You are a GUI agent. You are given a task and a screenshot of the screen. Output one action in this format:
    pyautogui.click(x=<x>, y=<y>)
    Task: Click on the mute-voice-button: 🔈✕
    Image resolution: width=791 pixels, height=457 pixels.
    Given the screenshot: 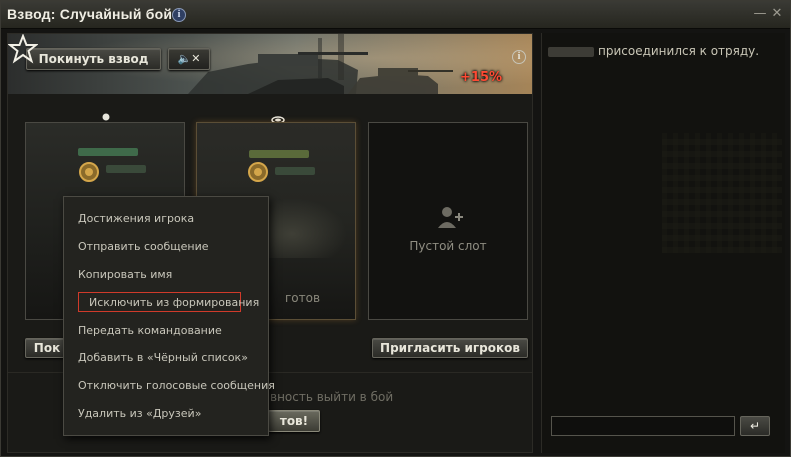 What is the action you would take?
    pyautogui.click(x=189, y=59)
    